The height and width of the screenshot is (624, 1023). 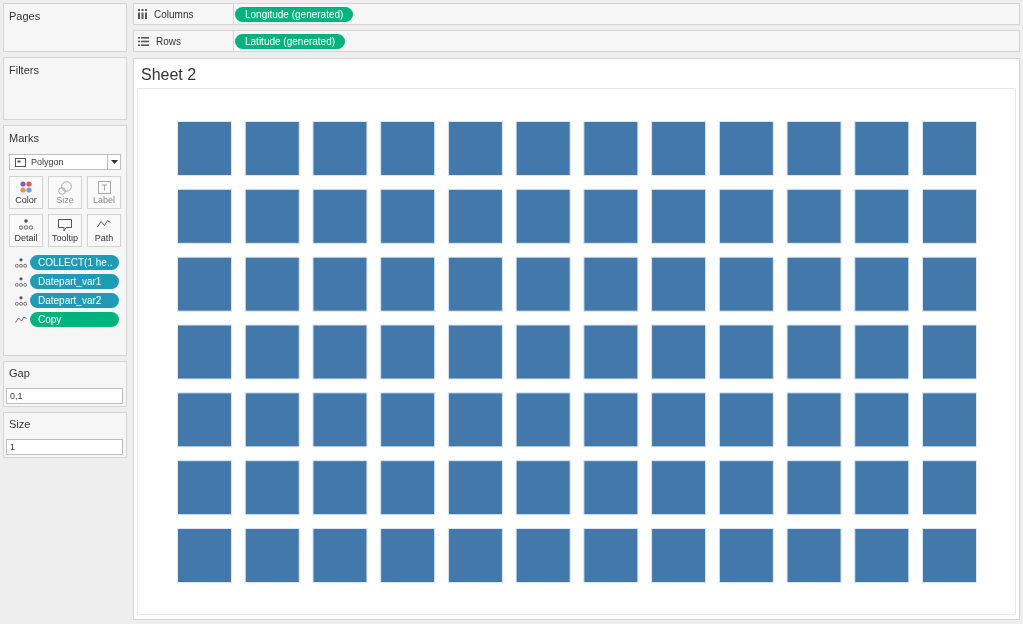 What do you see at coordinates (26, 187) in the screenshot?
I see `color-dots-icon` at bounding box center [26, 187].